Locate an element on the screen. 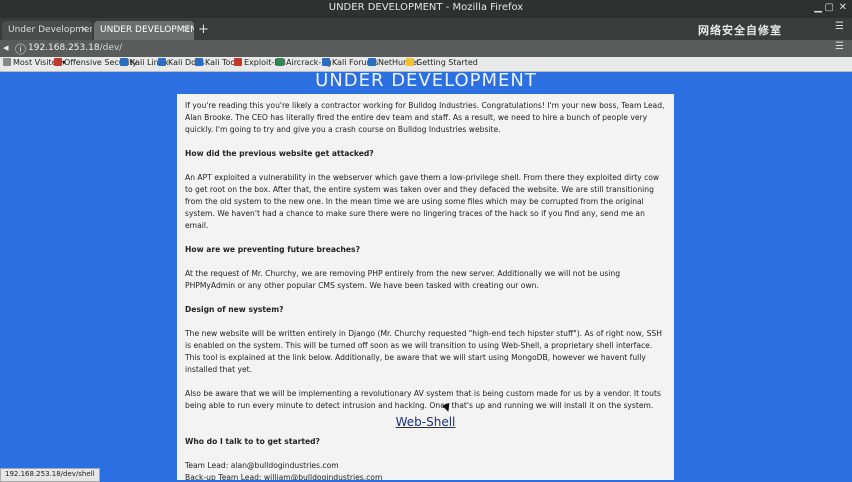  back-icon: ◂ is located at coordinates (6, 47).